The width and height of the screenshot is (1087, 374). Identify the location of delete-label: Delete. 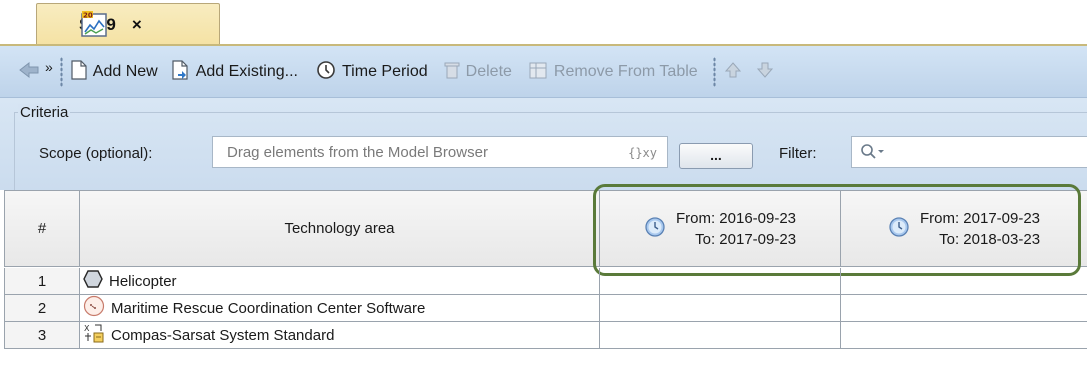
(488, 71).